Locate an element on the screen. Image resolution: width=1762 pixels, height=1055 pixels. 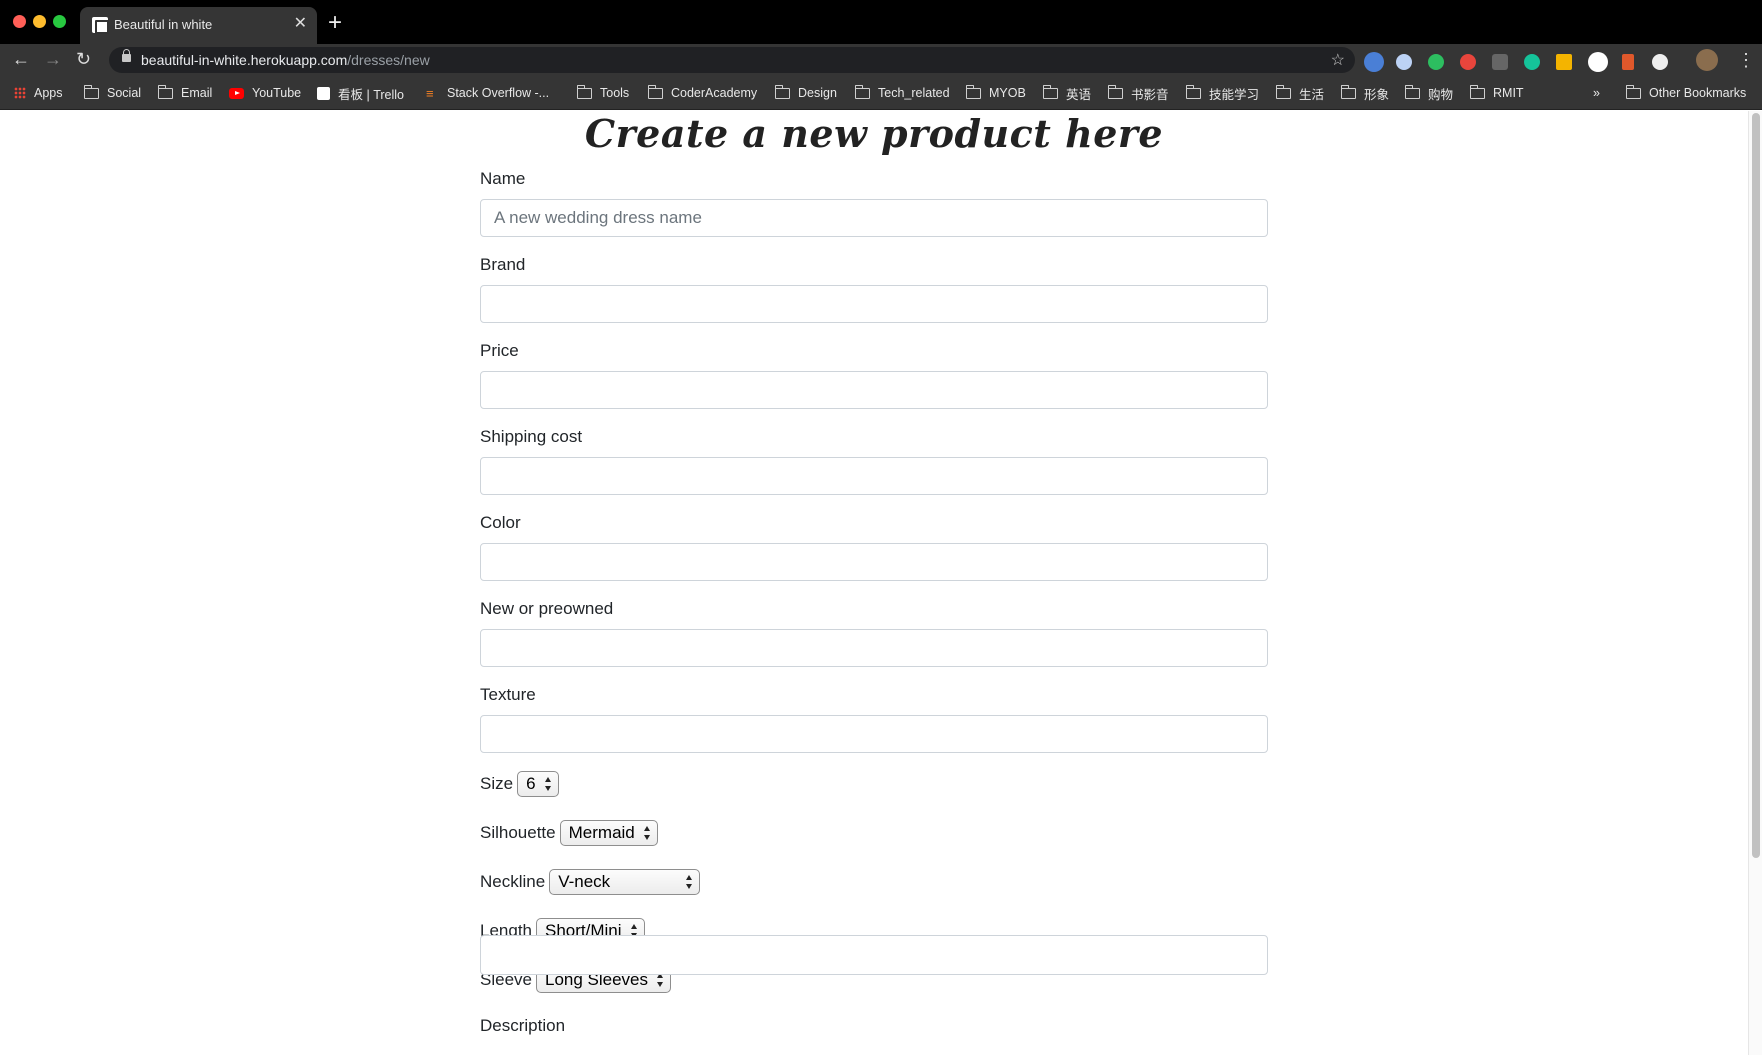
page-scrollbar is located at coordinates (1755, 583).